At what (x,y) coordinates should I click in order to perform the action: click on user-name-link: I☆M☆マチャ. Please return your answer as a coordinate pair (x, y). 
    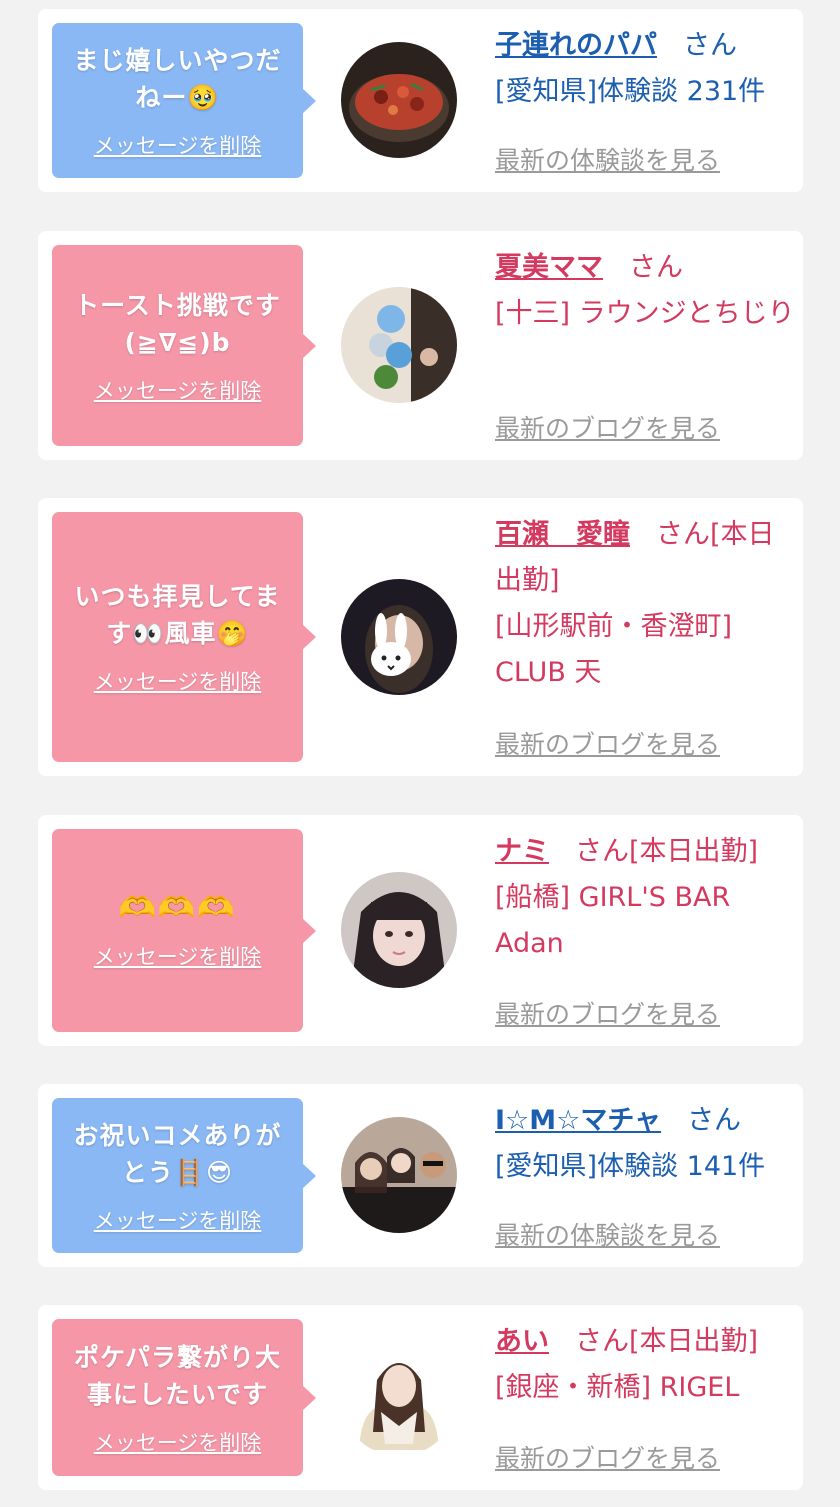
    Looking at the image, I should click on (578, 1120).